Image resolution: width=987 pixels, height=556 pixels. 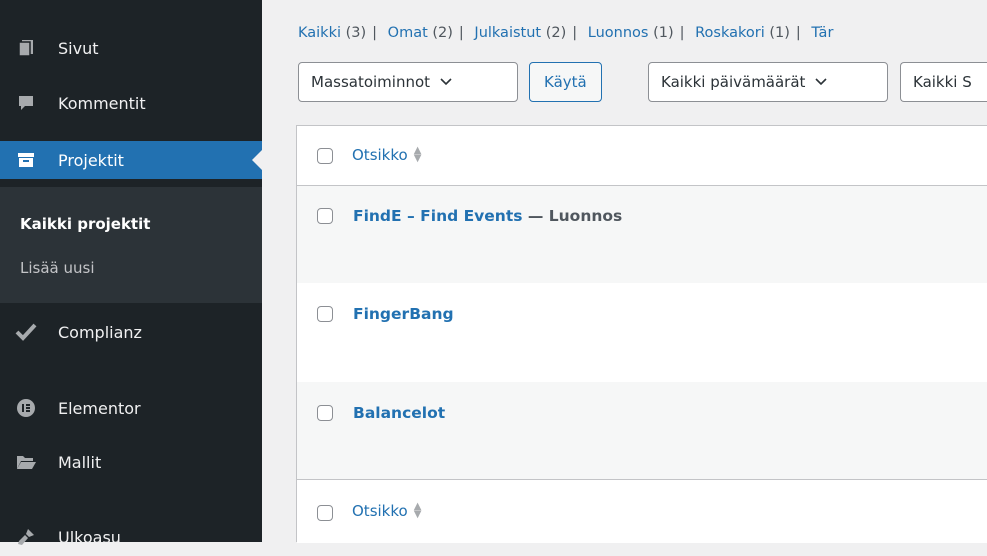 I want to click on sidebar-item-label: Complianz, so click(x=100, y=332).